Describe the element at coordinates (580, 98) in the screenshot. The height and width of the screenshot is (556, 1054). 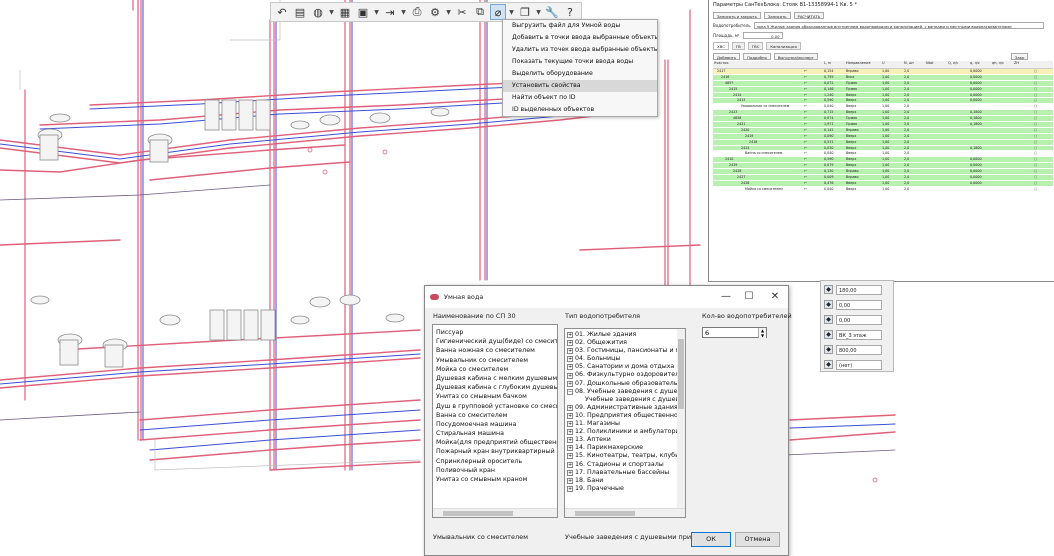
I see `menu-item: Найти объект по ID` at that location.